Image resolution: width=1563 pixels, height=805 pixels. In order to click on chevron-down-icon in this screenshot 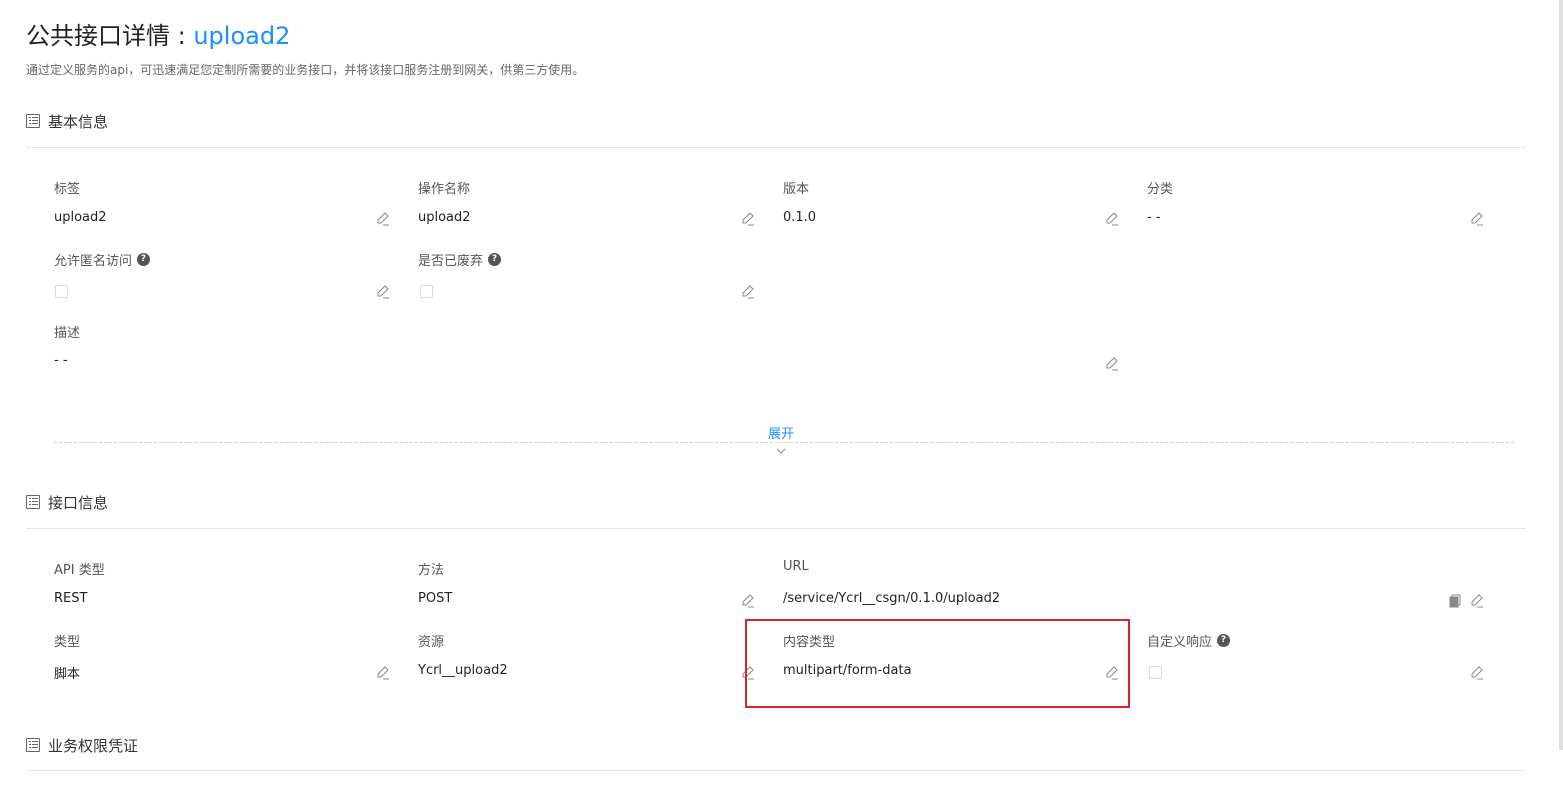, I will do `click(781, 447)`.